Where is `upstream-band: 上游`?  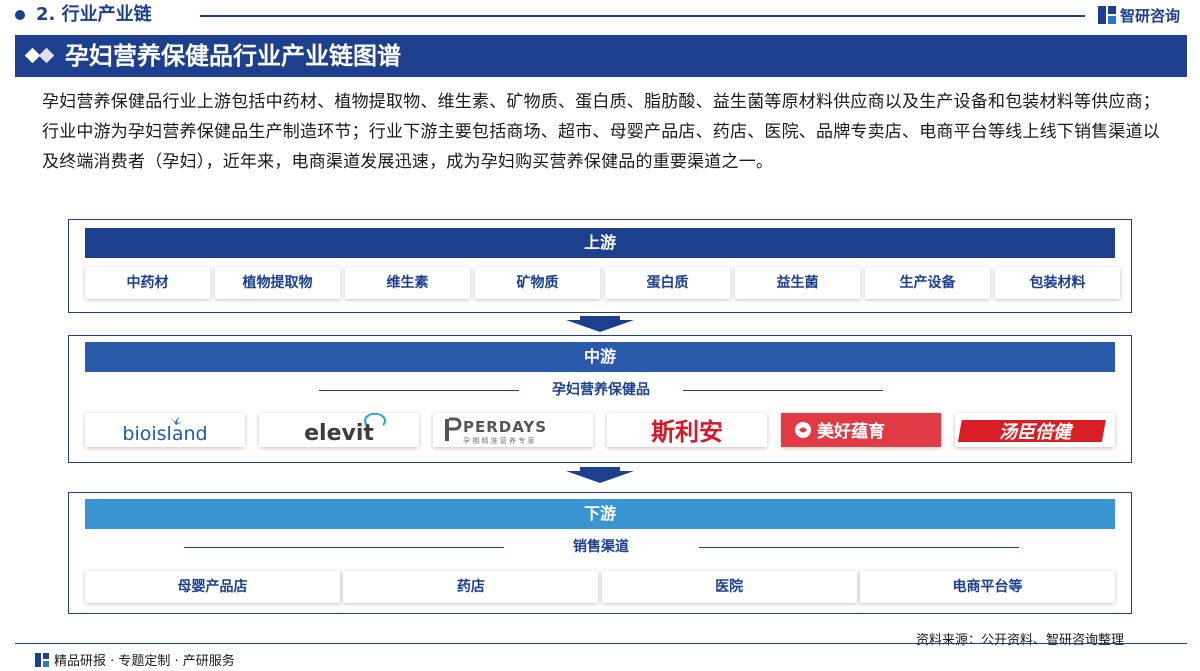 upstream-band: 上游 is located at coordinates (600, 243).